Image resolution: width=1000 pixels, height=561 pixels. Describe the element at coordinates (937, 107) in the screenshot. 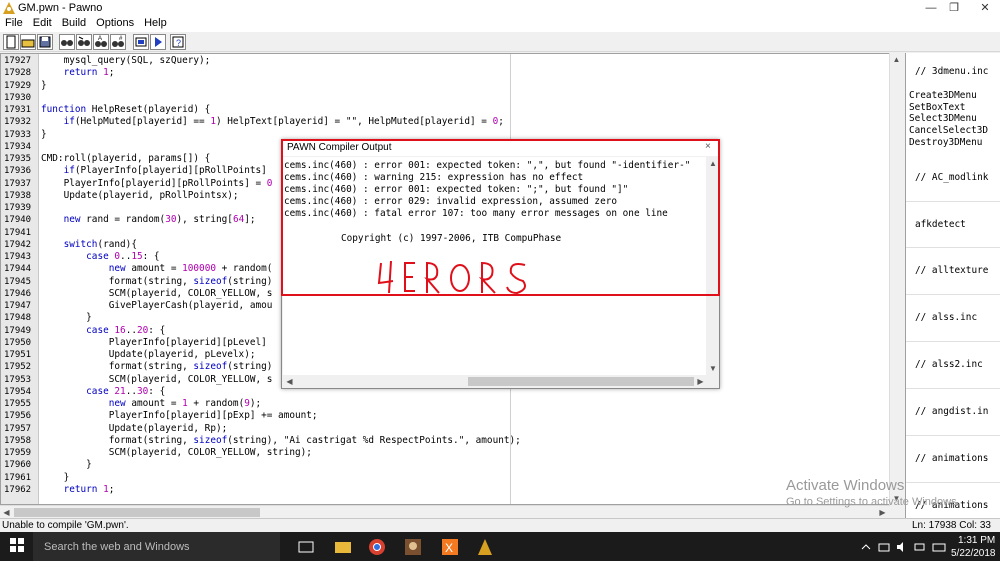

I see `function-item: SetBoxText` at that location.